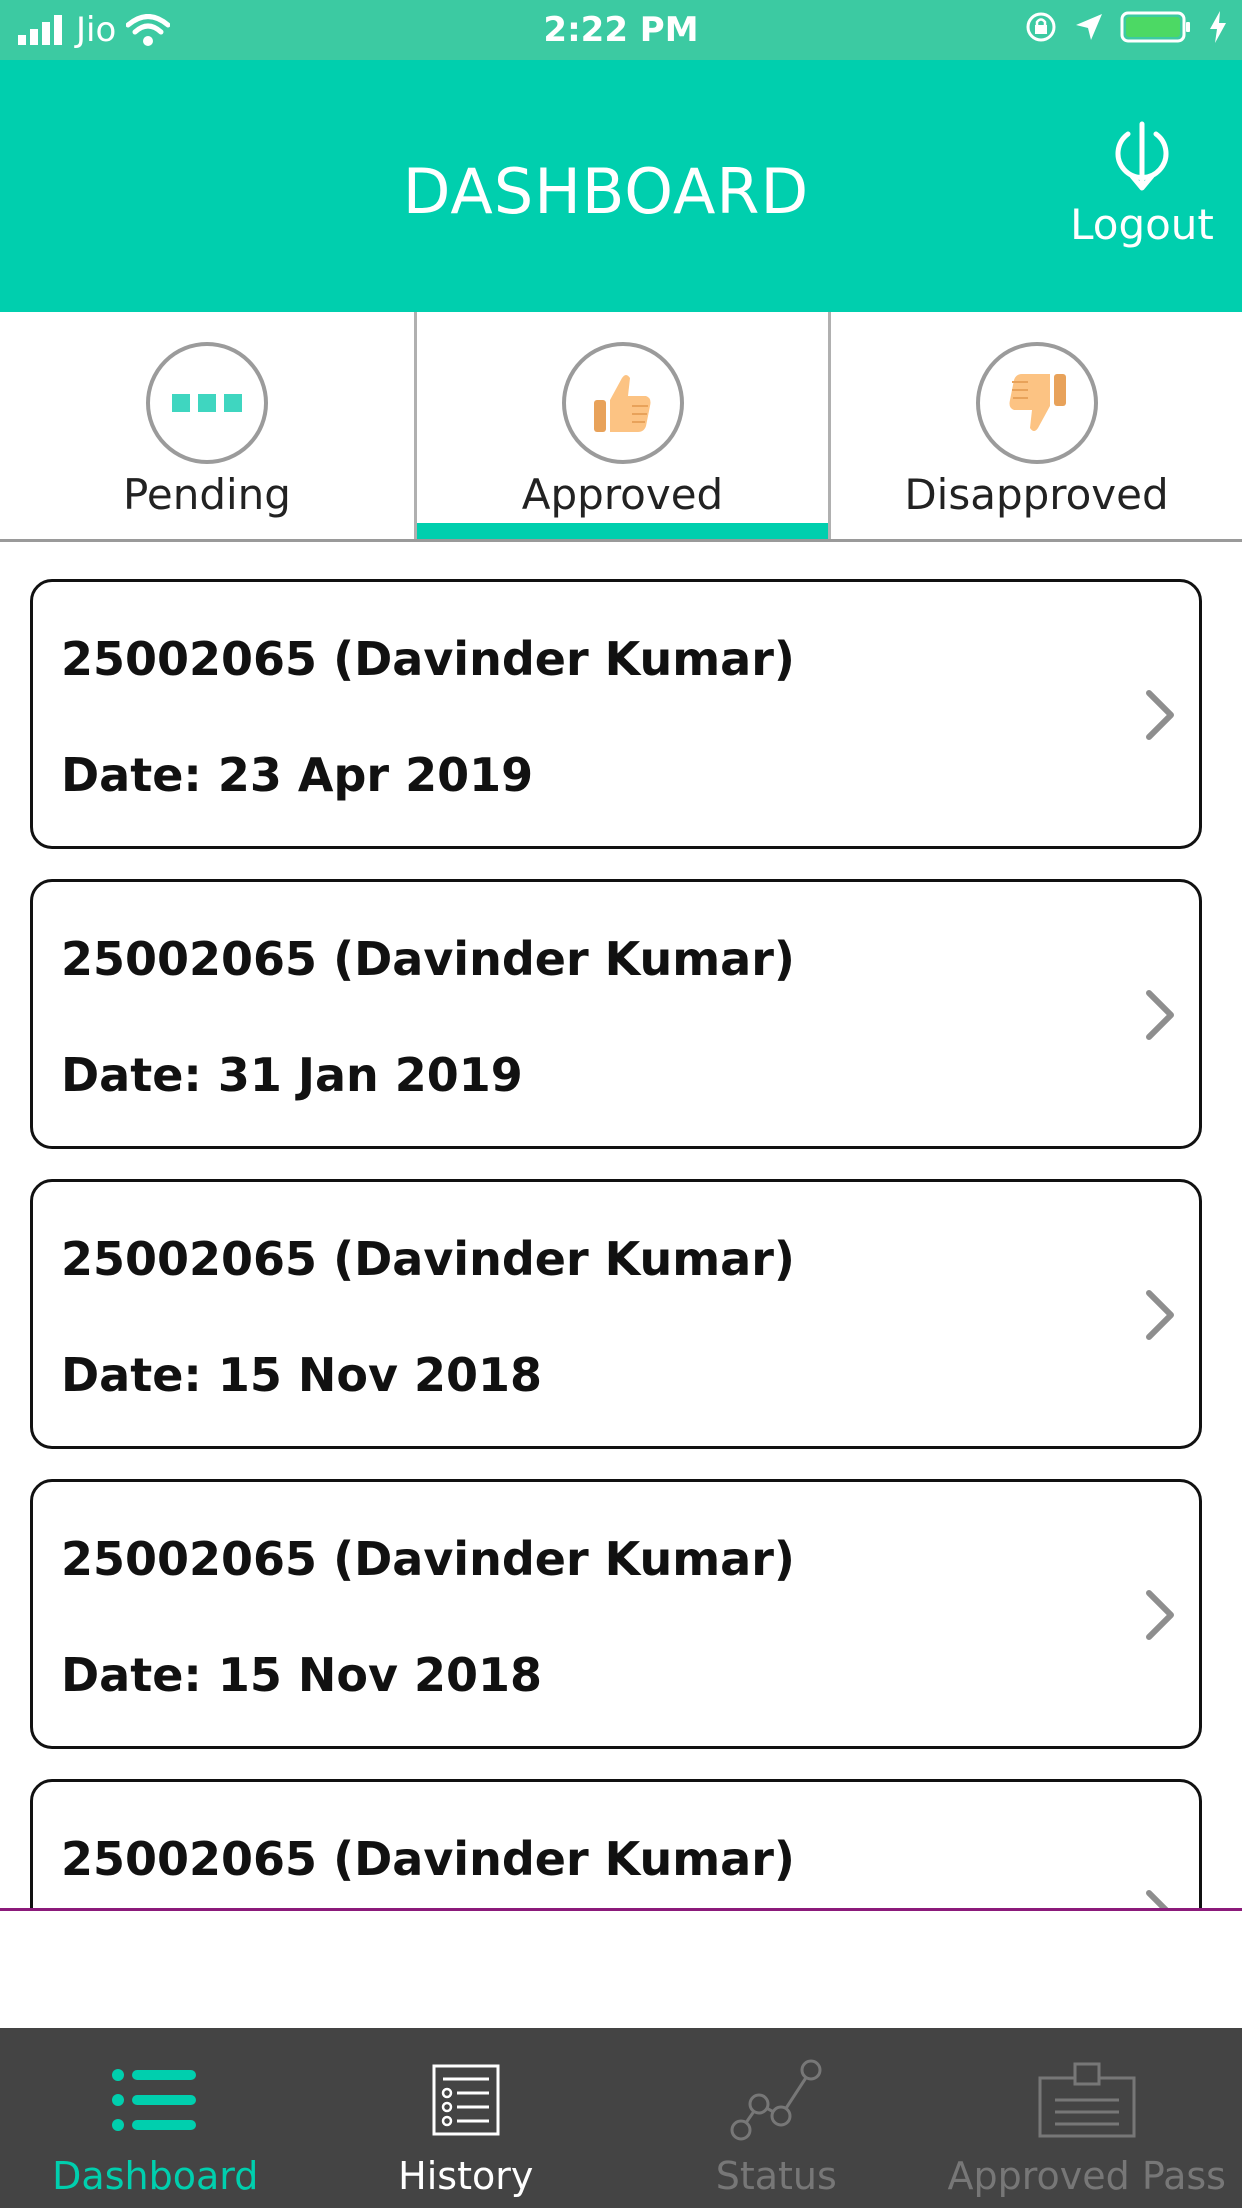 The width and height of the screenshot is (1242, 2208). I want to click on logout-label: Logout, so click(1142, 224).